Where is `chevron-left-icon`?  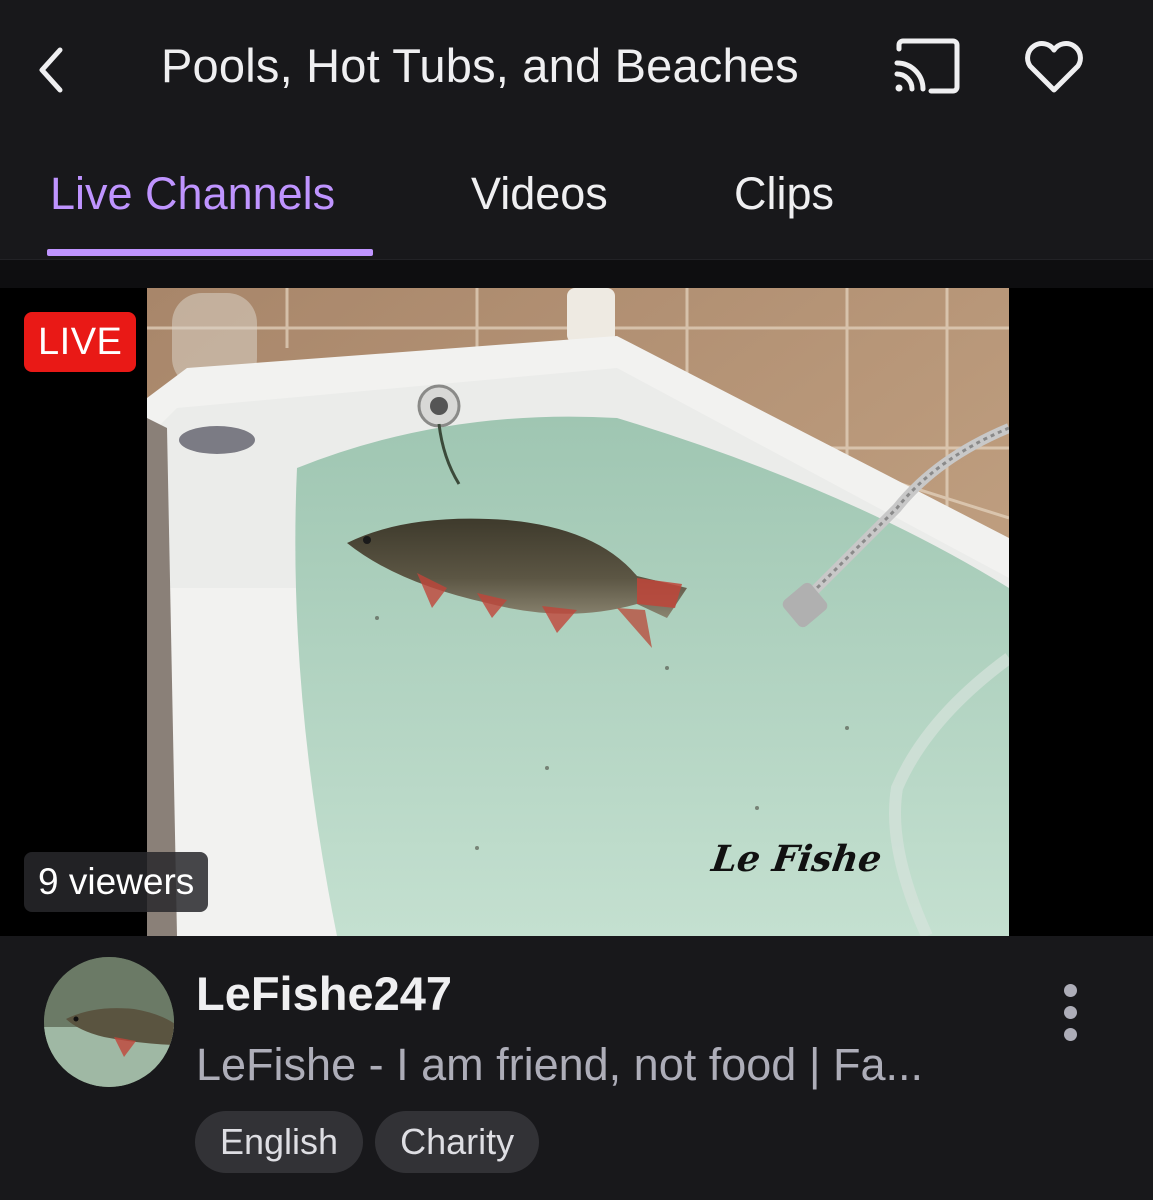 chevron-left-icon is located at coordinates (51, 70).